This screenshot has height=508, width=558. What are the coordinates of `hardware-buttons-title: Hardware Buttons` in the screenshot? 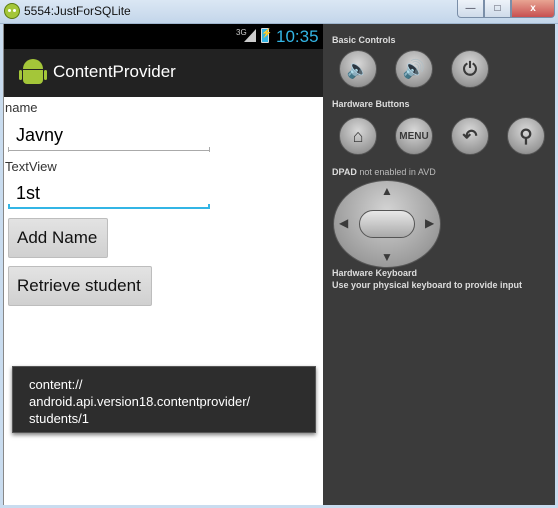 It's located at (371, 104).